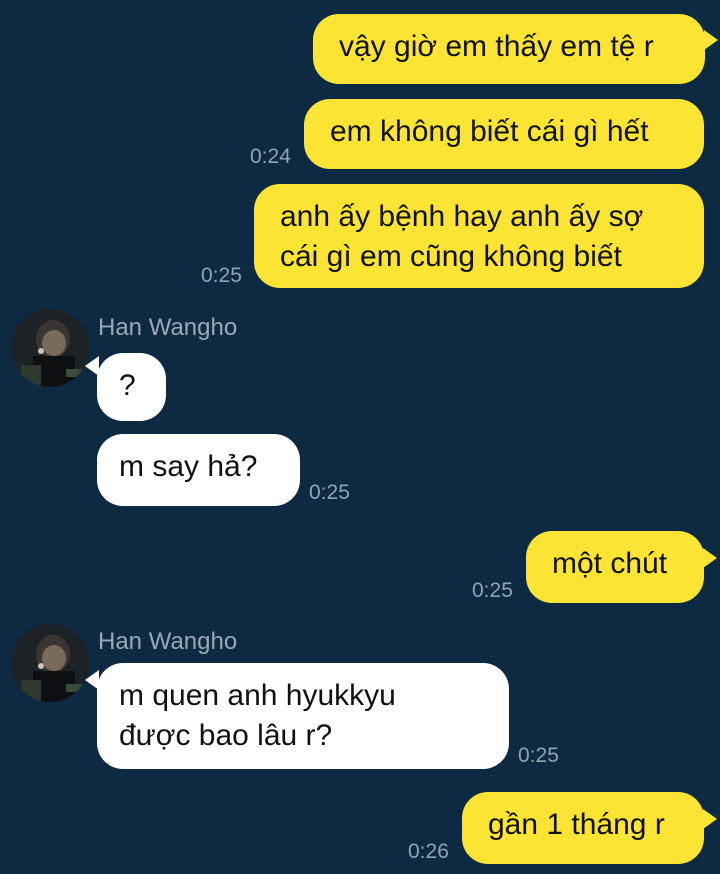 This screenshot has height=874, width=720. What do you see at coordinates (615, 567) in the screenshot?
I see `message-bubble-outgoing: một chút` at bounding box center [615, 567].